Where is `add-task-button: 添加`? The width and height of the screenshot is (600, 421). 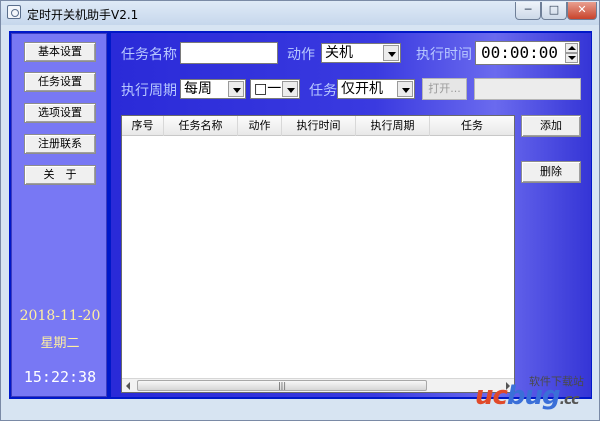 add-task-button: 添加 is located at coordinates (551, 126).